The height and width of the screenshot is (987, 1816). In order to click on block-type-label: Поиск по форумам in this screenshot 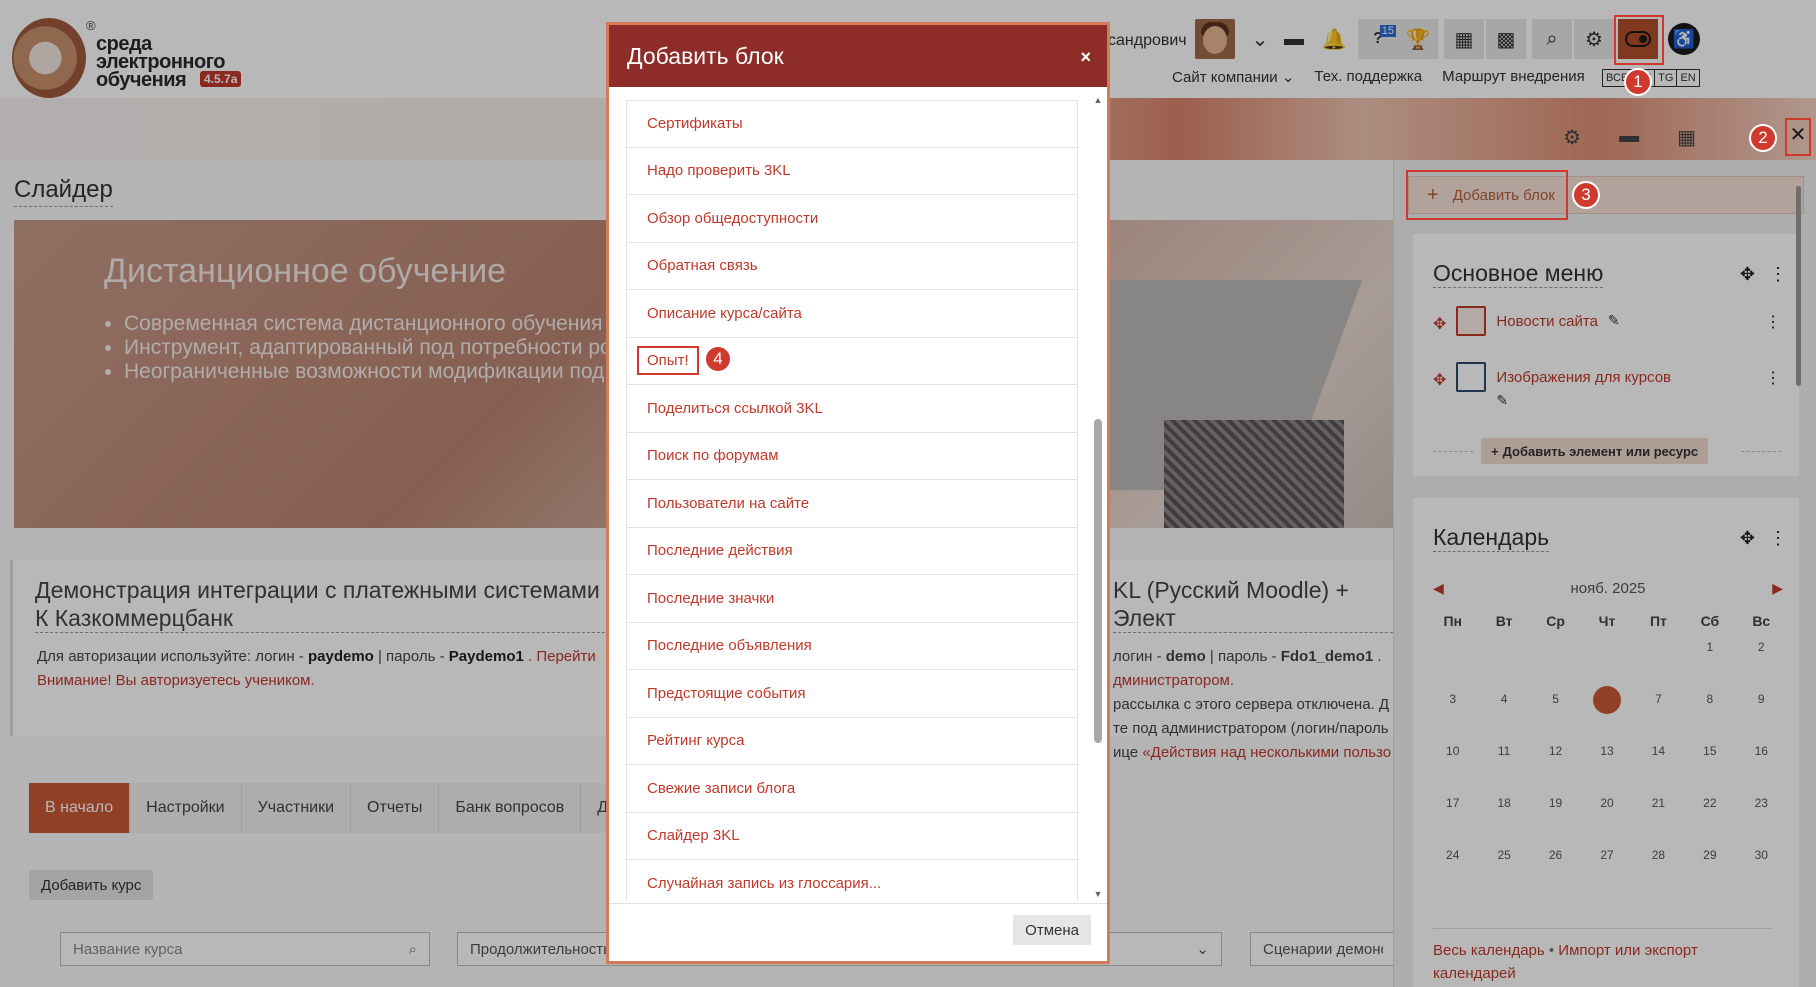, I will do `click(713, 456)`.